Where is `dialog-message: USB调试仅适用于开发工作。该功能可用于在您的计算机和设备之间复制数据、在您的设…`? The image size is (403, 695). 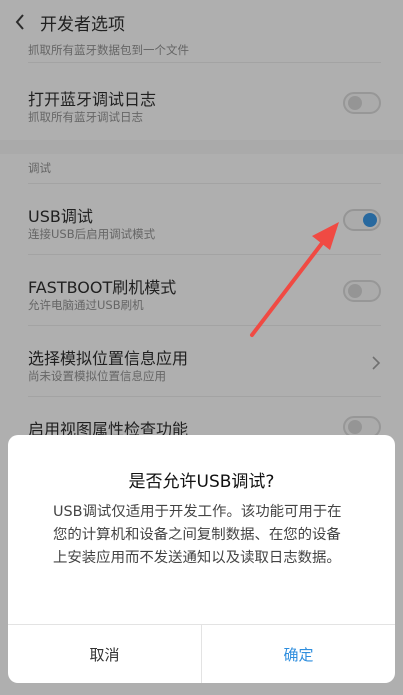
dialog-message: USB调试仅适用于开发工作。该功能可用于在您的计算机和设备之间复制数据、在您的设… is located at coordinates (197, 535).